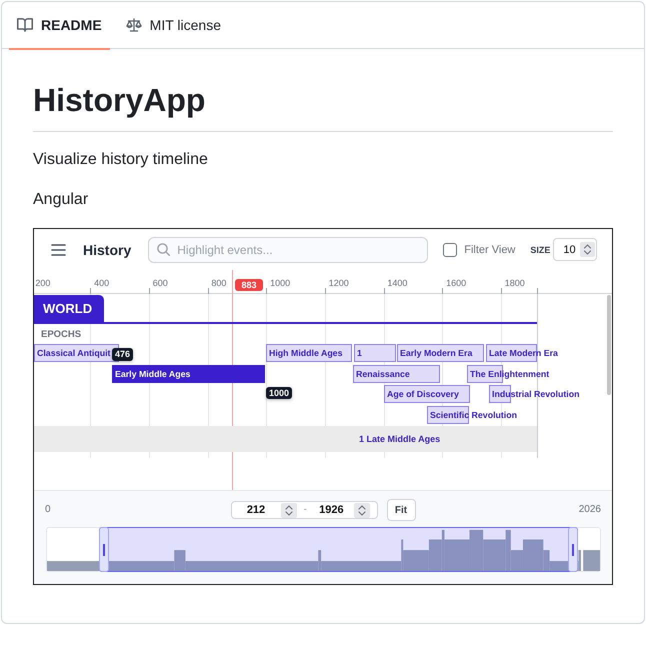 Image resolution: width=646 pixels, height=646 pixels. Describe the element at coordinates (279, 393) in the screenshot. I see `event-end-year: 1000` at that location.